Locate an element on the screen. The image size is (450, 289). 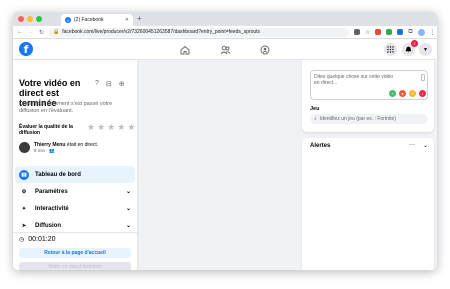
add-icon: ⊕ is located at coordinates (122, 84).